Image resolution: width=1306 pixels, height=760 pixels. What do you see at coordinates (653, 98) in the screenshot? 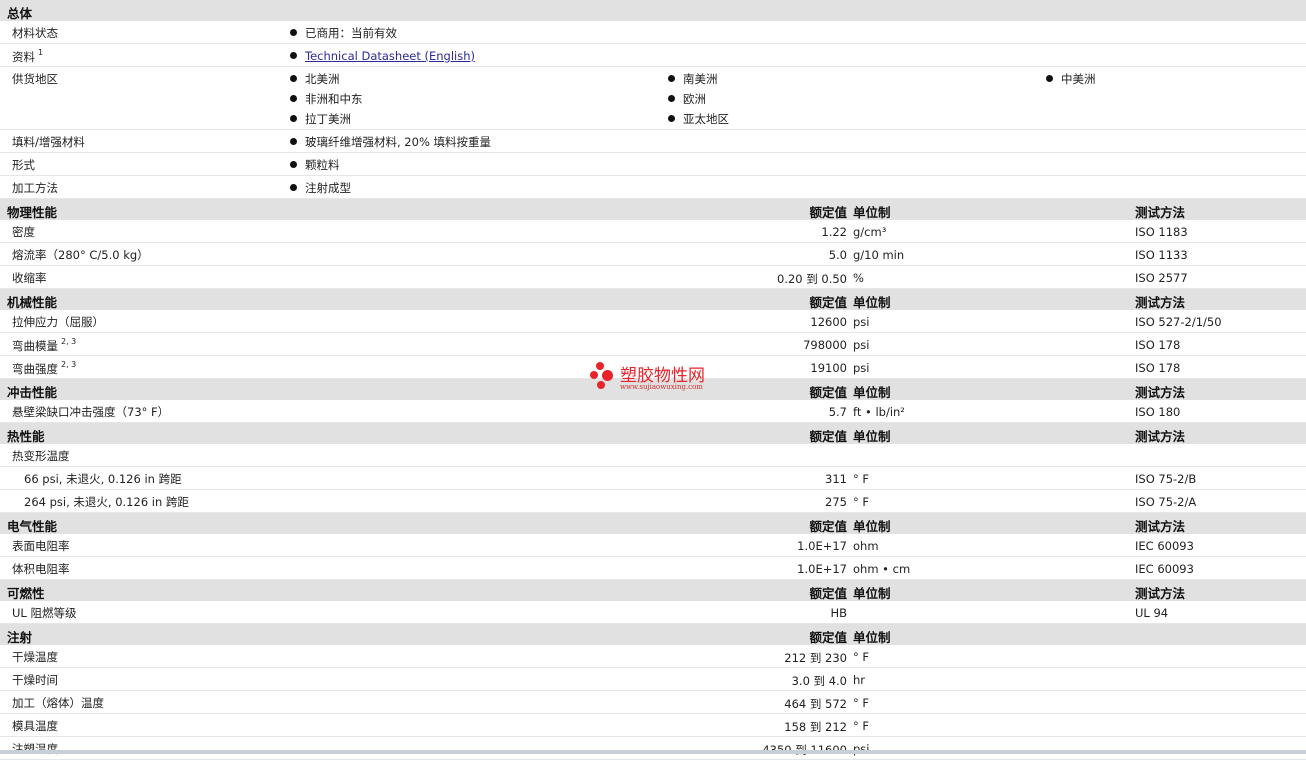
I see `availability-row: 供货地区 北美洲 南美洲 中美洲 非洲和中东 欧洲 拉丁美洲 亚太地区` at bounding box center [653, 98].